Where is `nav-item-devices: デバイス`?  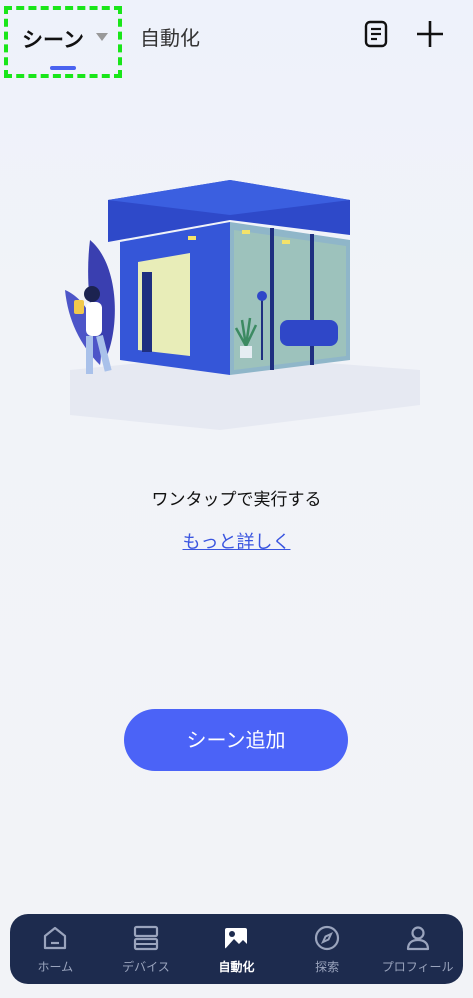 nav-item-devices: デバイス is located at coordinates (146, 949).